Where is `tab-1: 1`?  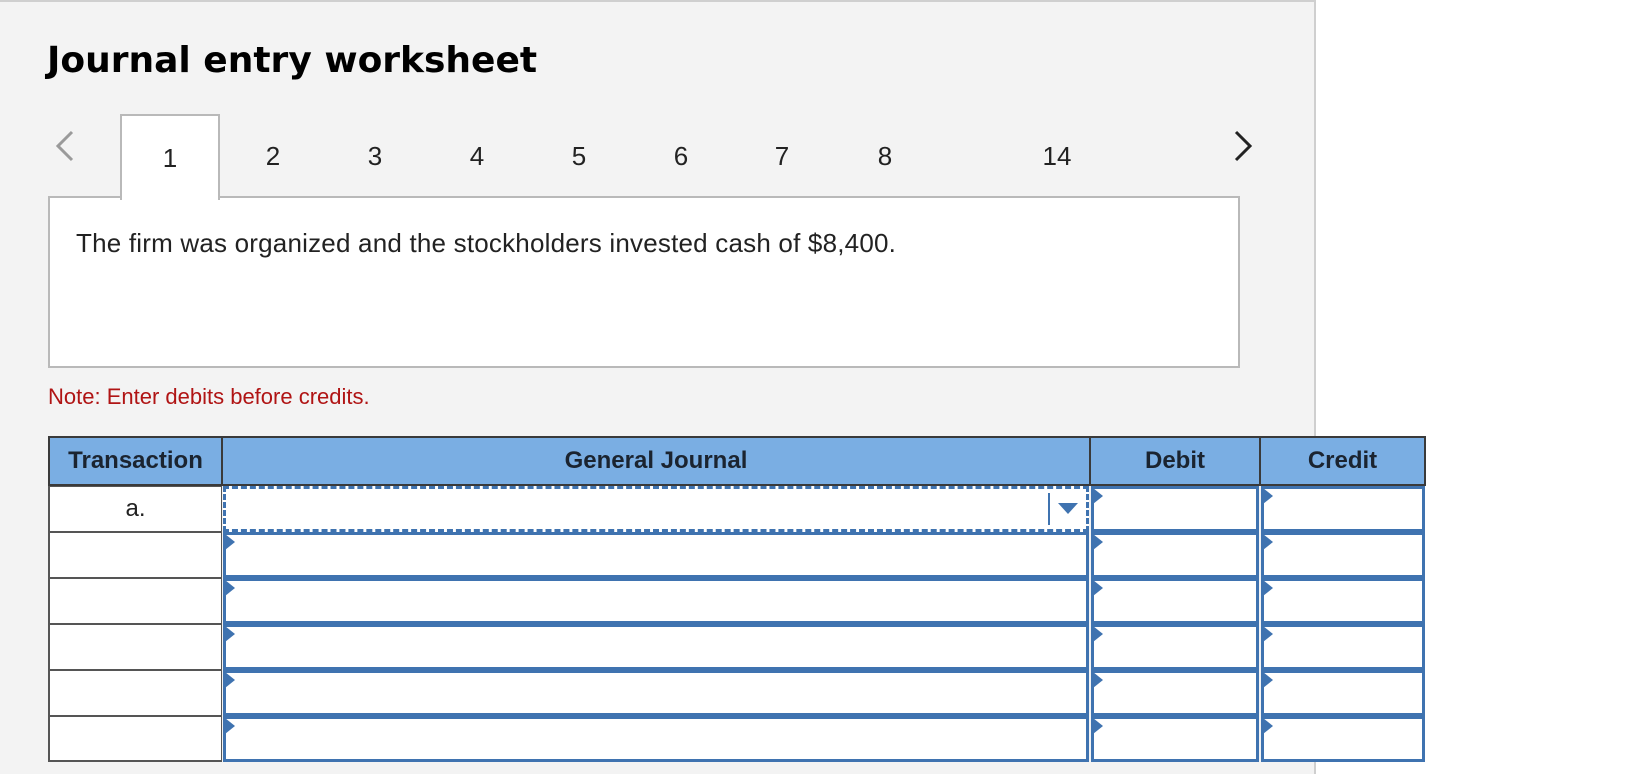 tab-1: 1 is located at coordinates (170, 157).